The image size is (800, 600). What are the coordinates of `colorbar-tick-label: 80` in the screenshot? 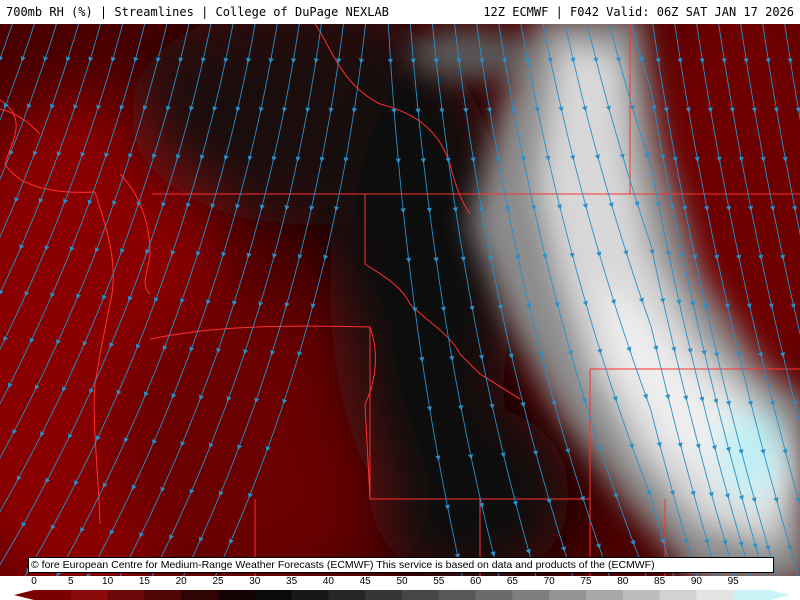 It's located at (623, 581).